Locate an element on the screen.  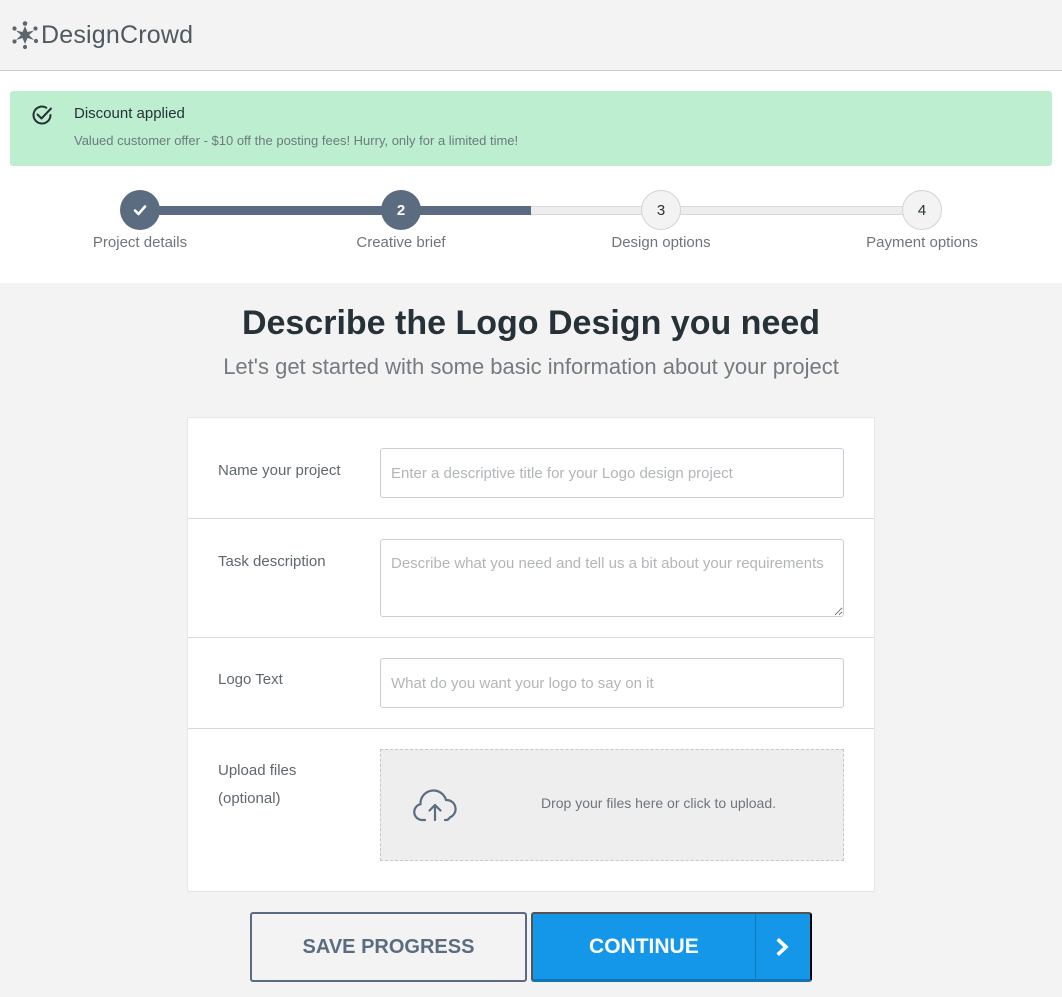
logo-text-input is located at coordinates (612, 683).